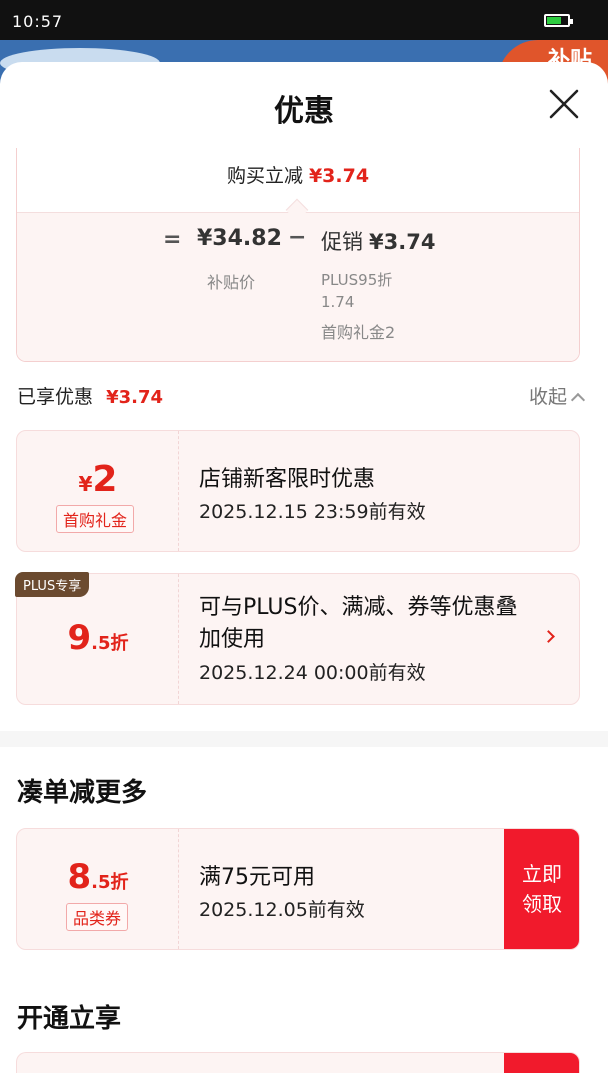  Describe the element at coordinates (287, 479) in the screenshot. I see `coupon-title: 店铺新客限时优惠` at that location.